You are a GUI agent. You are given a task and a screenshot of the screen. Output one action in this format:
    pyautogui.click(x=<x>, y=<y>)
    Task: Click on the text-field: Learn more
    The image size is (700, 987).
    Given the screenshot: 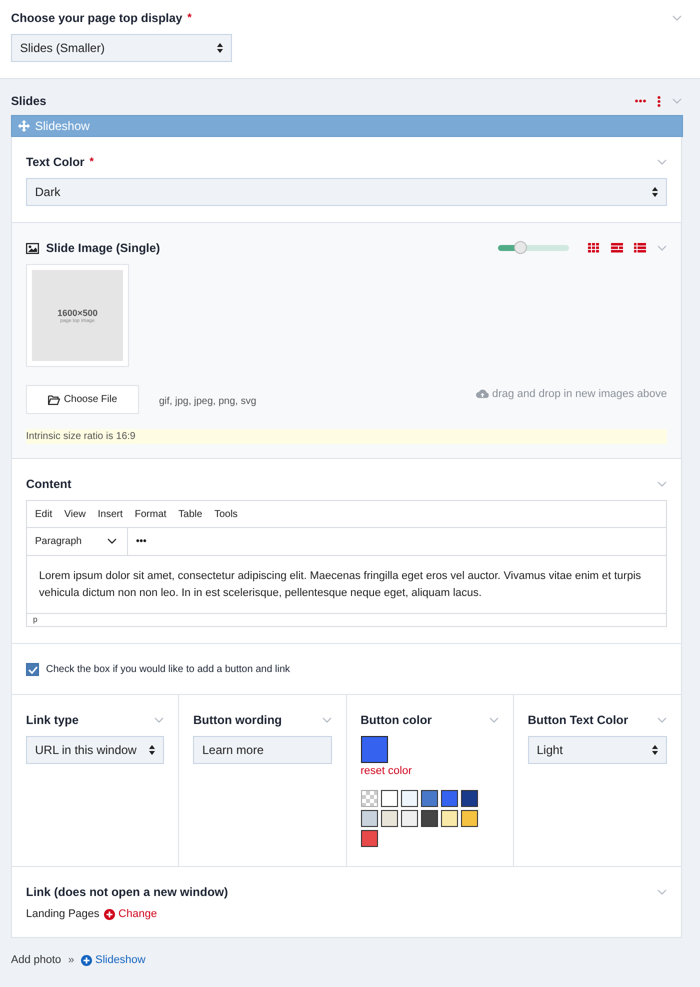 What is the action you would take?
    pyautogui.click(x=262, y=750)
    